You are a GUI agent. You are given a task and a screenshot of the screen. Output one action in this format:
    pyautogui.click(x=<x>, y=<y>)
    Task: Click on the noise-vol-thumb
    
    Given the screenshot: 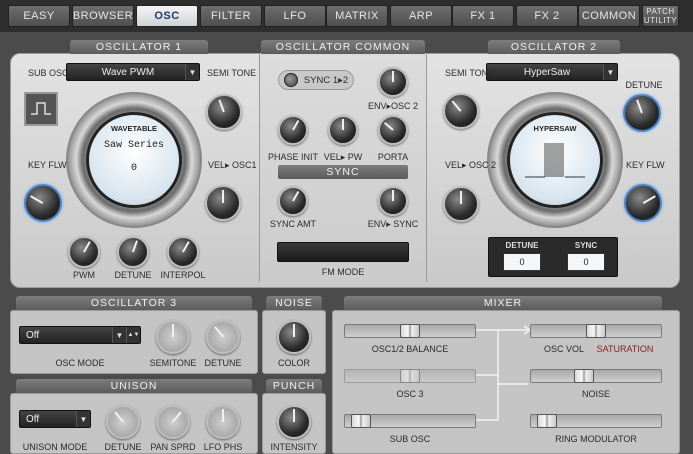 What is the action you would take?
    pyautogui.click(x=584, y=376)
    